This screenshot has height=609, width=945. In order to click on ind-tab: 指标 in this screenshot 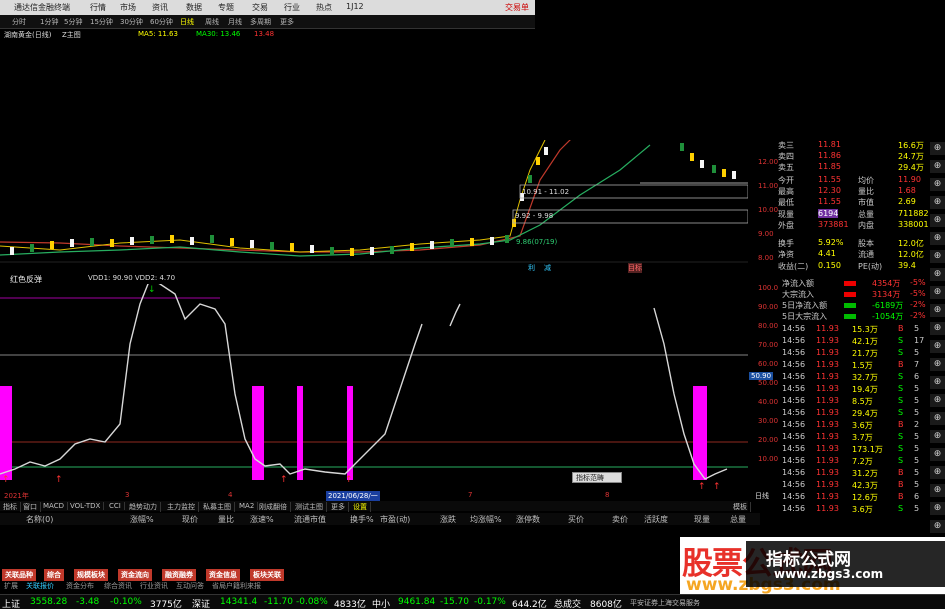, I will do `click(10, 507)`.